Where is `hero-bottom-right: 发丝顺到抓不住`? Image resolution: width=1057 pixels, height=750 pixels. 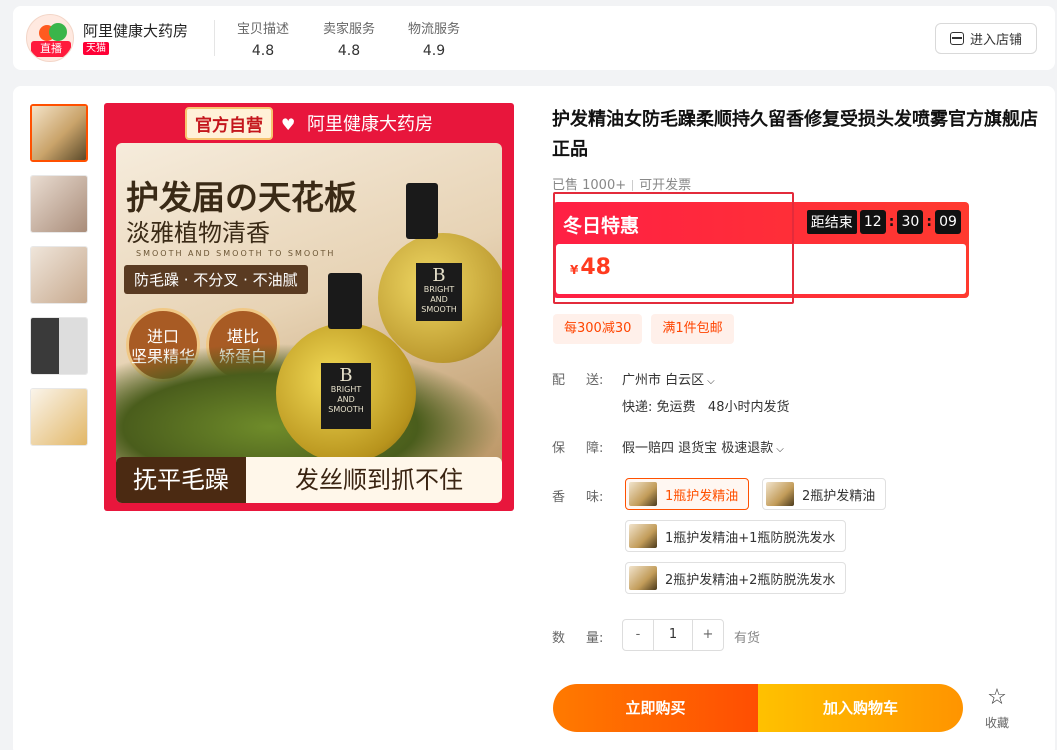 hero-bottom-right: 发丝顺到抓不住 is located at coordinates (379, 480).